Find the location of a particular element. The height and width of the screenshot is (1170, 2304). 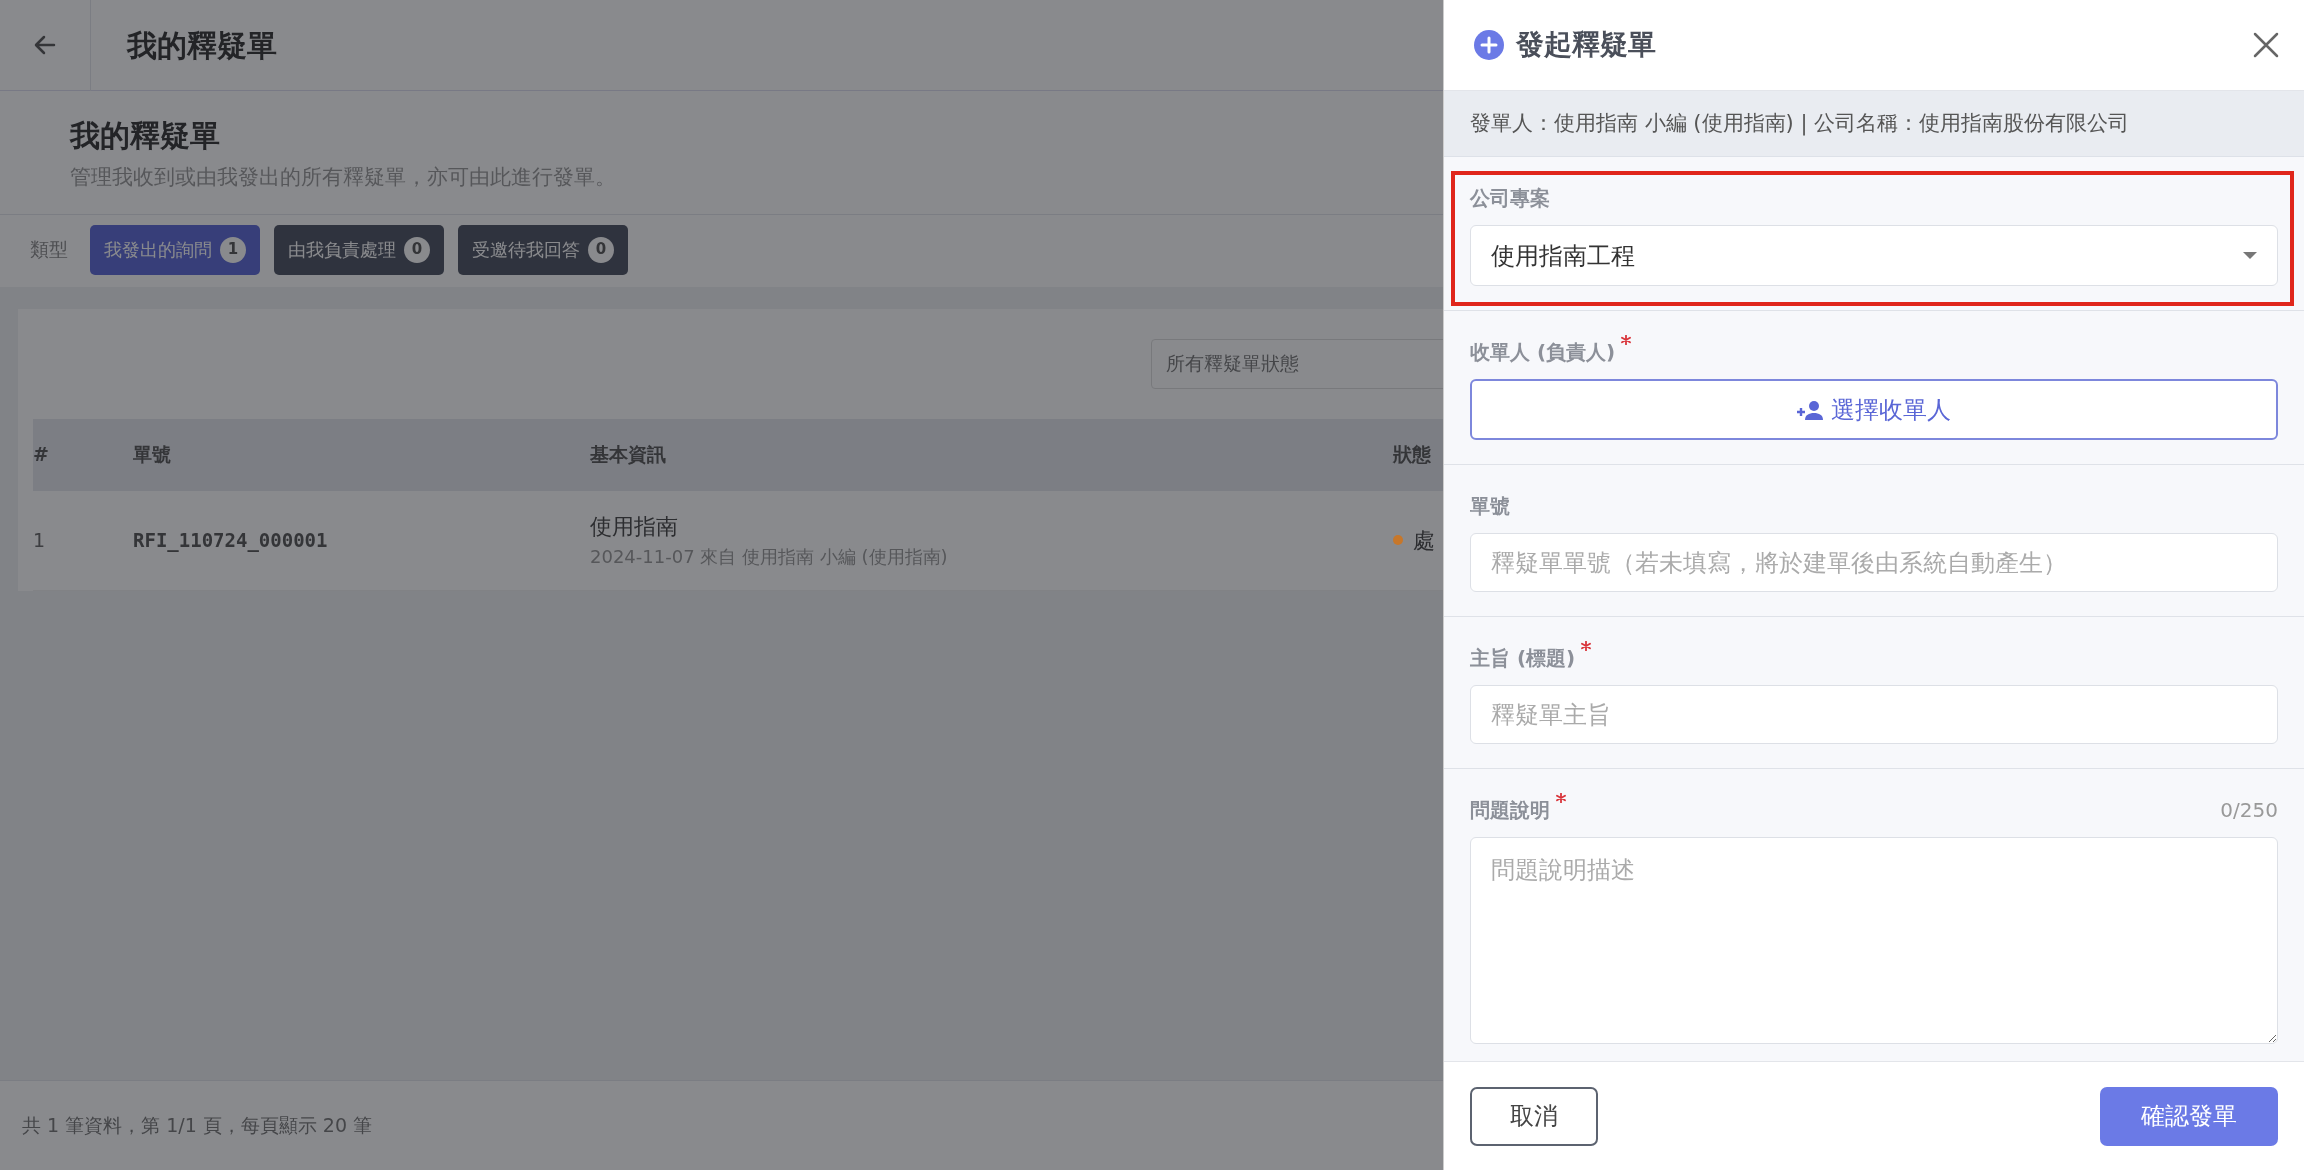

pagination-text: 共 1 筆資料，第 1/1 頁，每頁顯示 20 筆 is located at coordinates (197, 1126).